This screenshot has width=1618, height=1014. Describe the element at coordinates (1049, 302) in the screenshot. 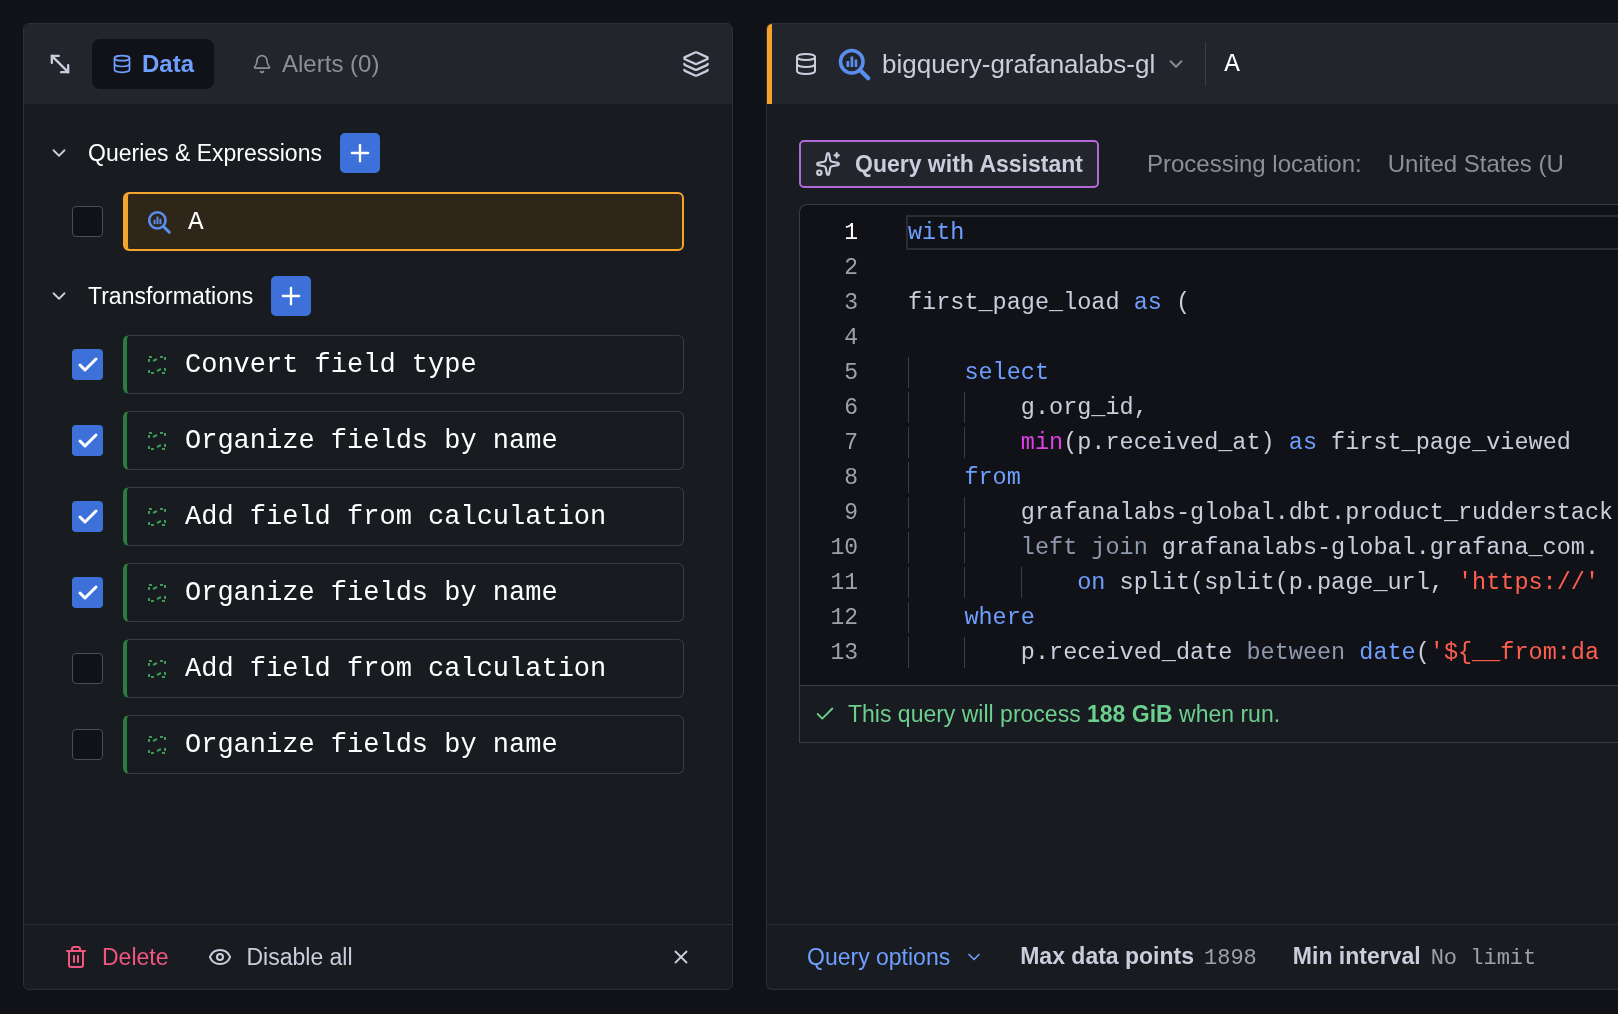

I see `code-line: first_page_load as (` at that location.